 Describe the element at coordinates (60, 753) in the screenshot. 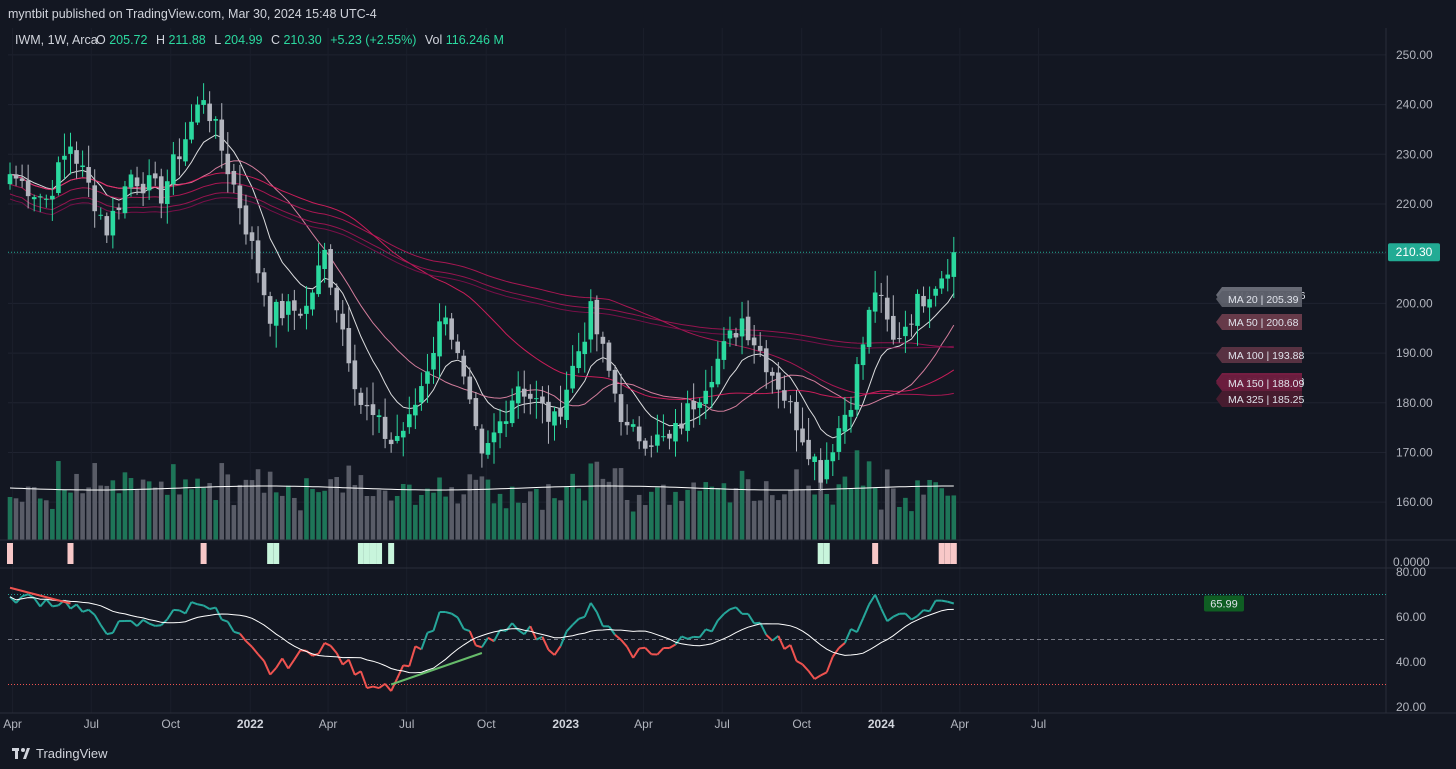

I see `tradingview-logo: TradingView` at that location.